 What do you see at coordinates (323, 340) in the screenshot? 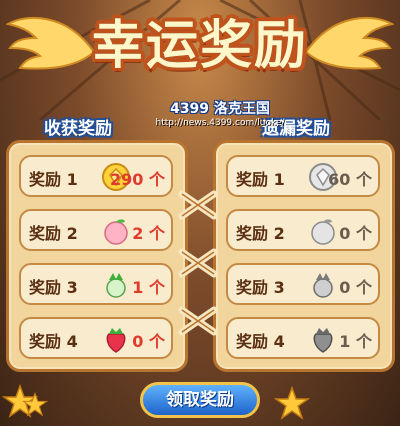
I see `gray-strawberry-icon` at bounding box center [323, 340].